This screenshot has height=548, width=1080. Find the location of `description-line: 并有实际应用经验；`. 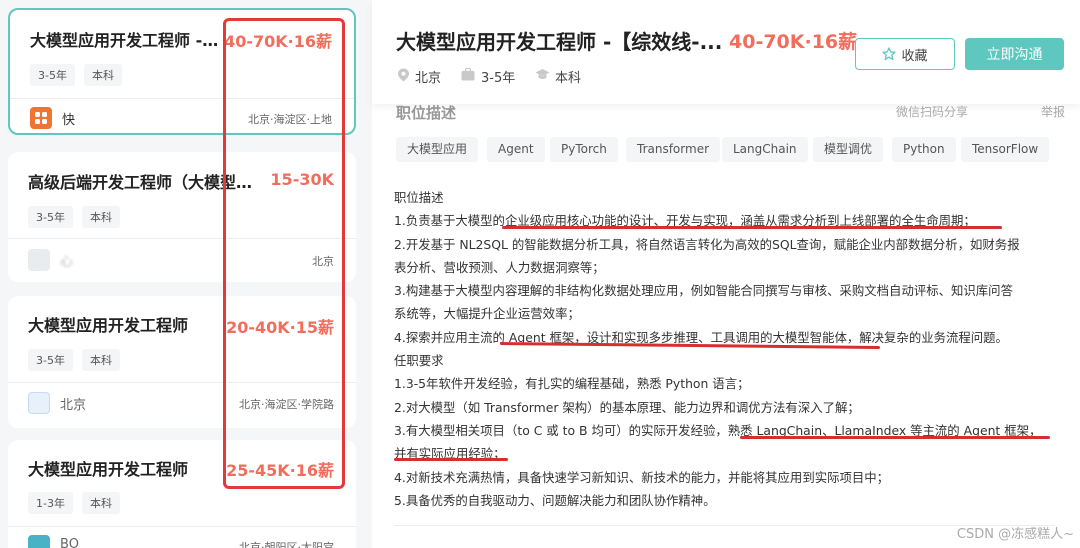

description-line: 并有实际应用经验； is located at coordinates (450, 454).